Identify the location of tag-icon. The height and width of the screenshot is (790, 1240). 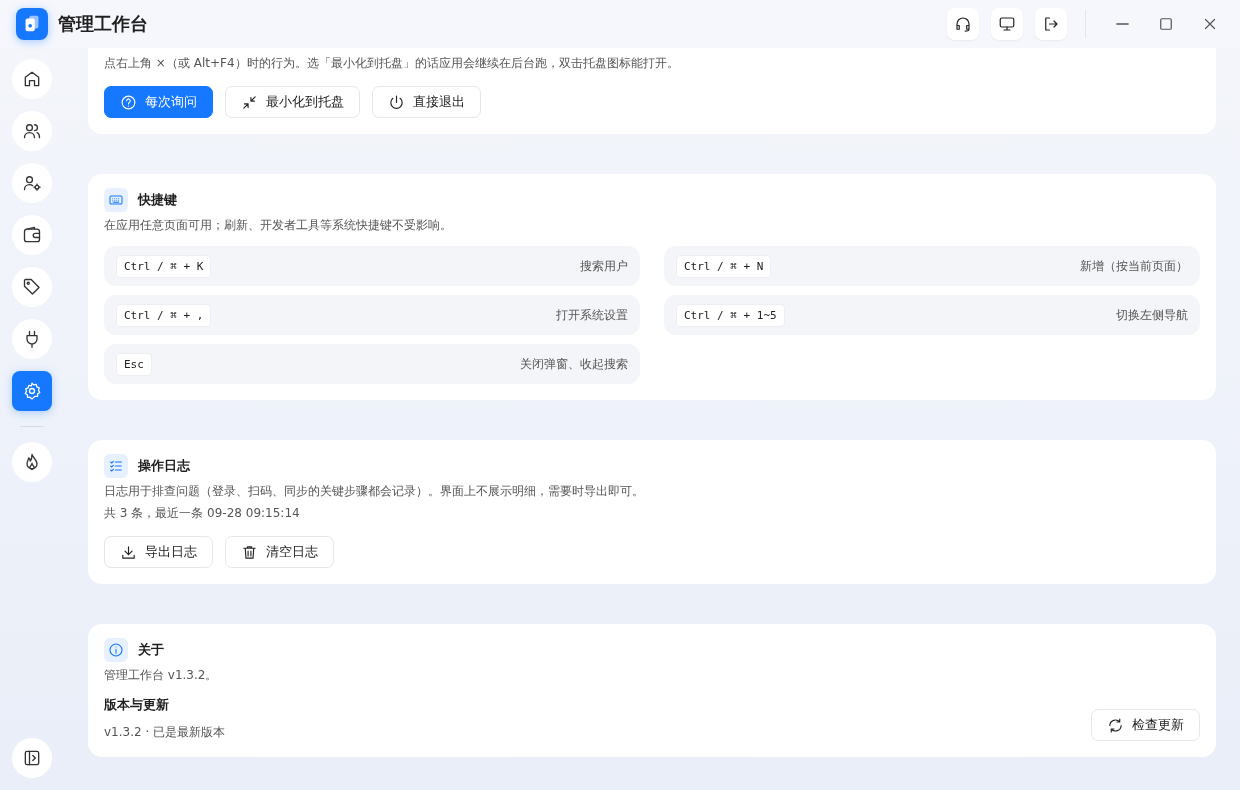
(32, 287).